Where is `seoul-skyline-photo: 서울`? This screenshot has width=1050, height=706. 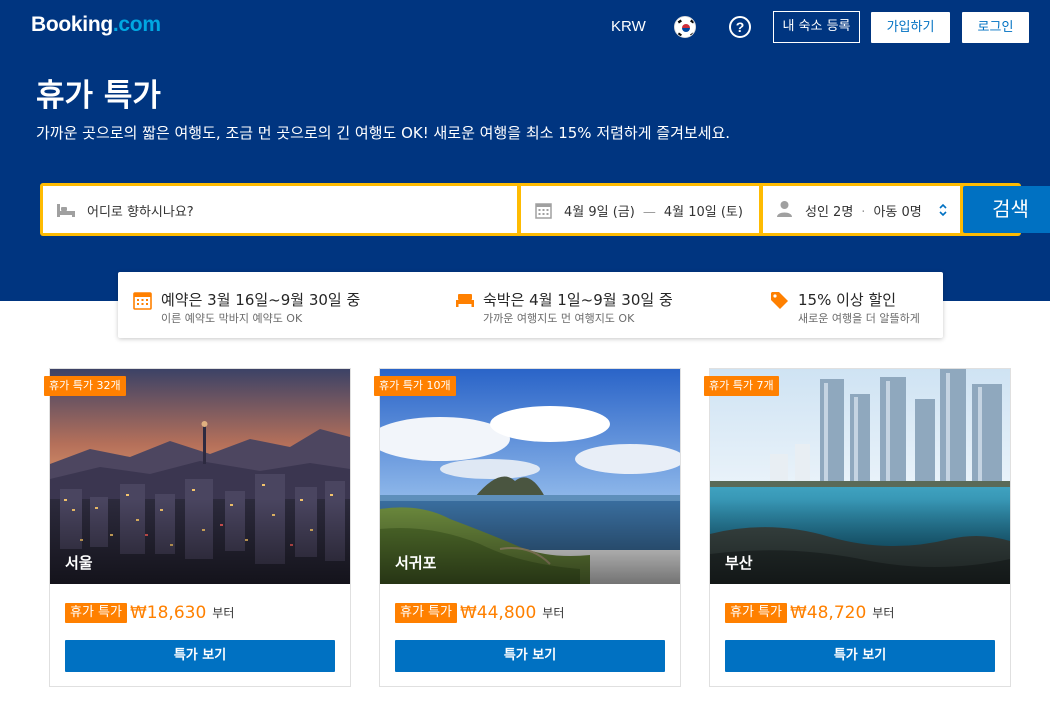
seoul-skyline-photo: 서울 is located at coordinates (200, 476).